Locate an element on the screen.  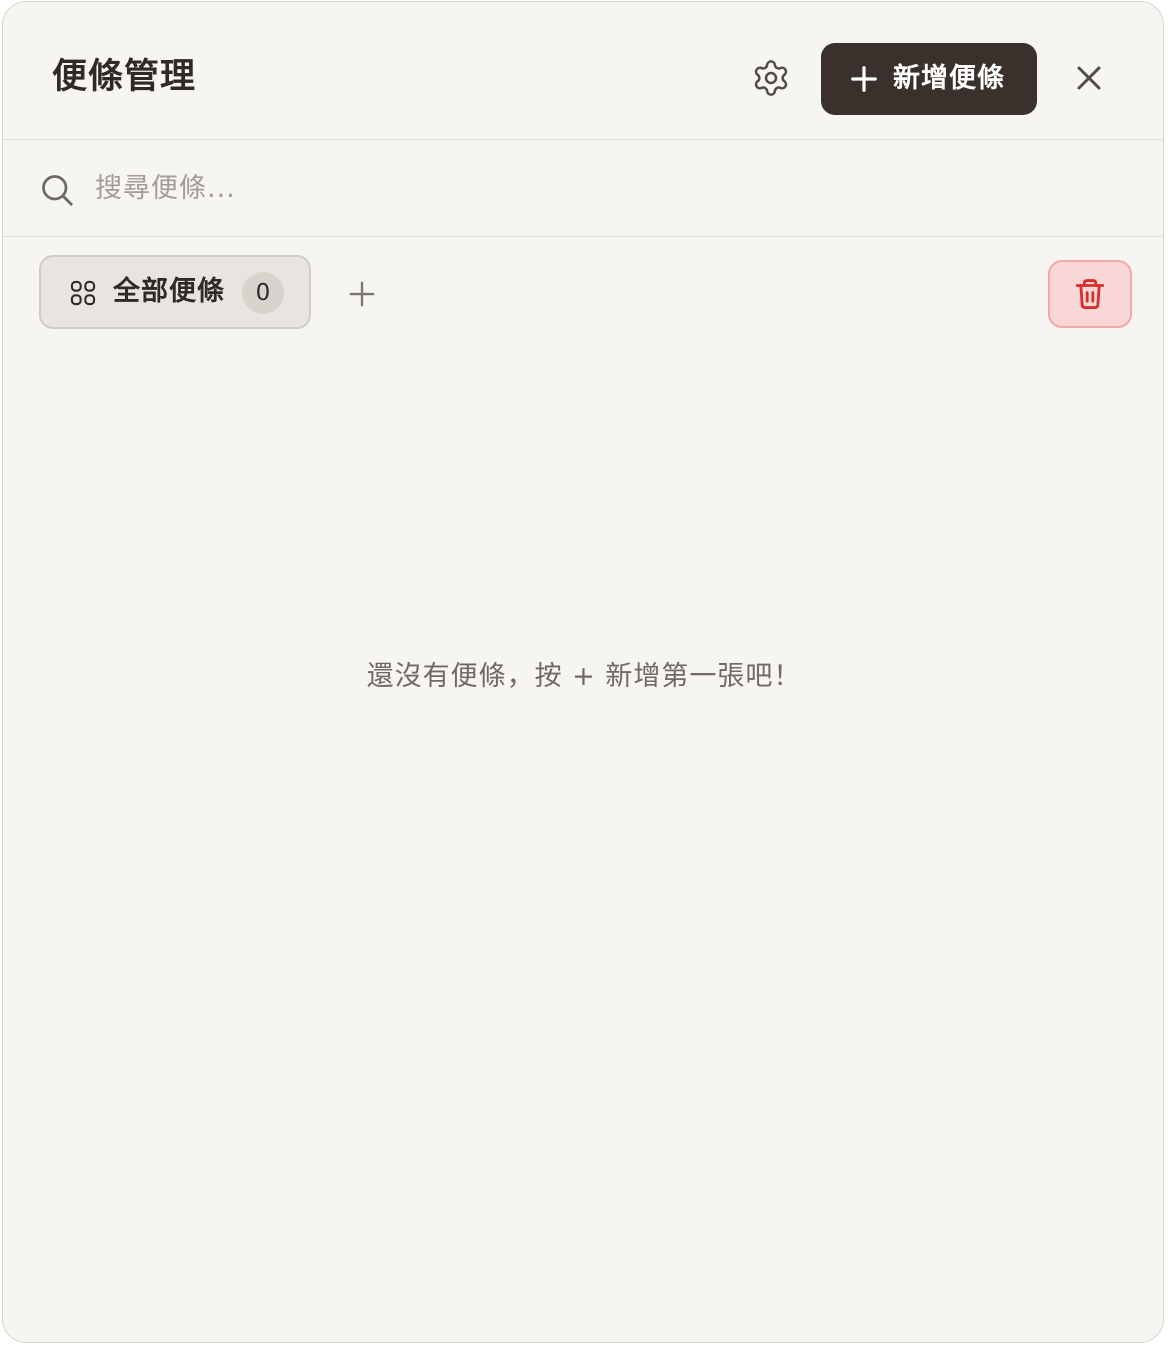
gear-icon is located at coordinates (771, 78).